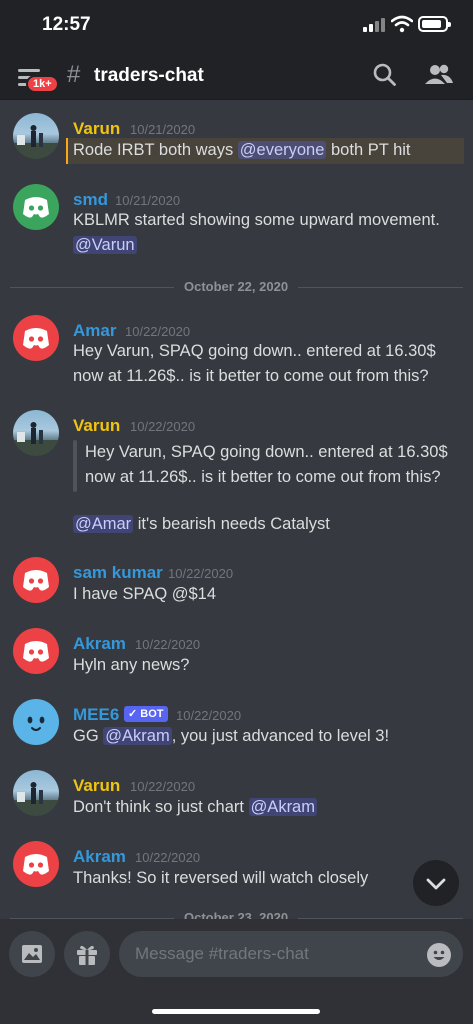  Describe the element at coordinates (103, 524) in the screenshot. I see `mention: @Amar` at that location.